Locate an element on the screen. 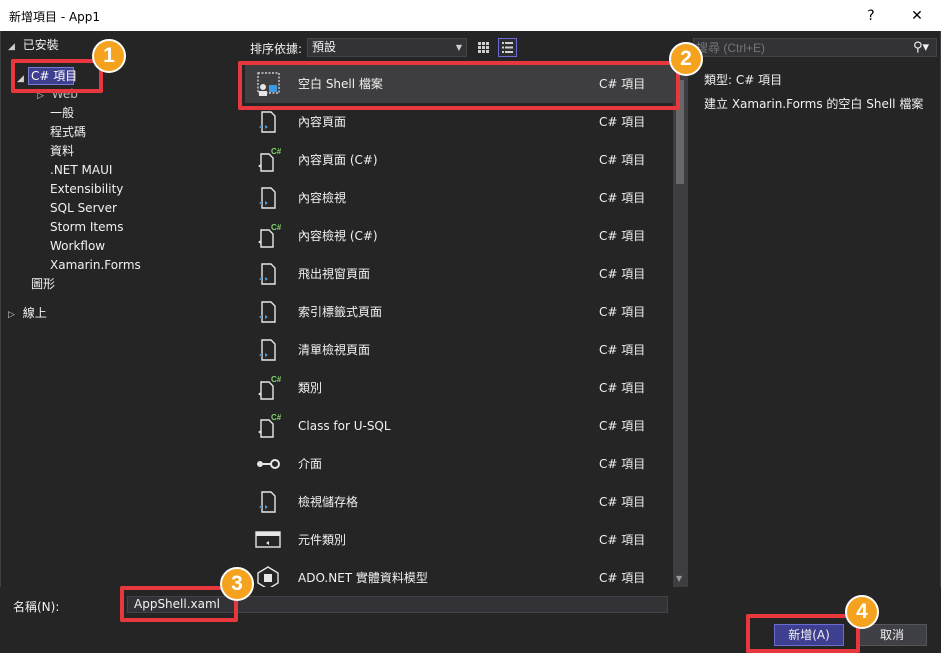 The height and width of the screenshot is (653, 941). tree-node-maui: .NET MAUI is located at coordinates (95, 170).